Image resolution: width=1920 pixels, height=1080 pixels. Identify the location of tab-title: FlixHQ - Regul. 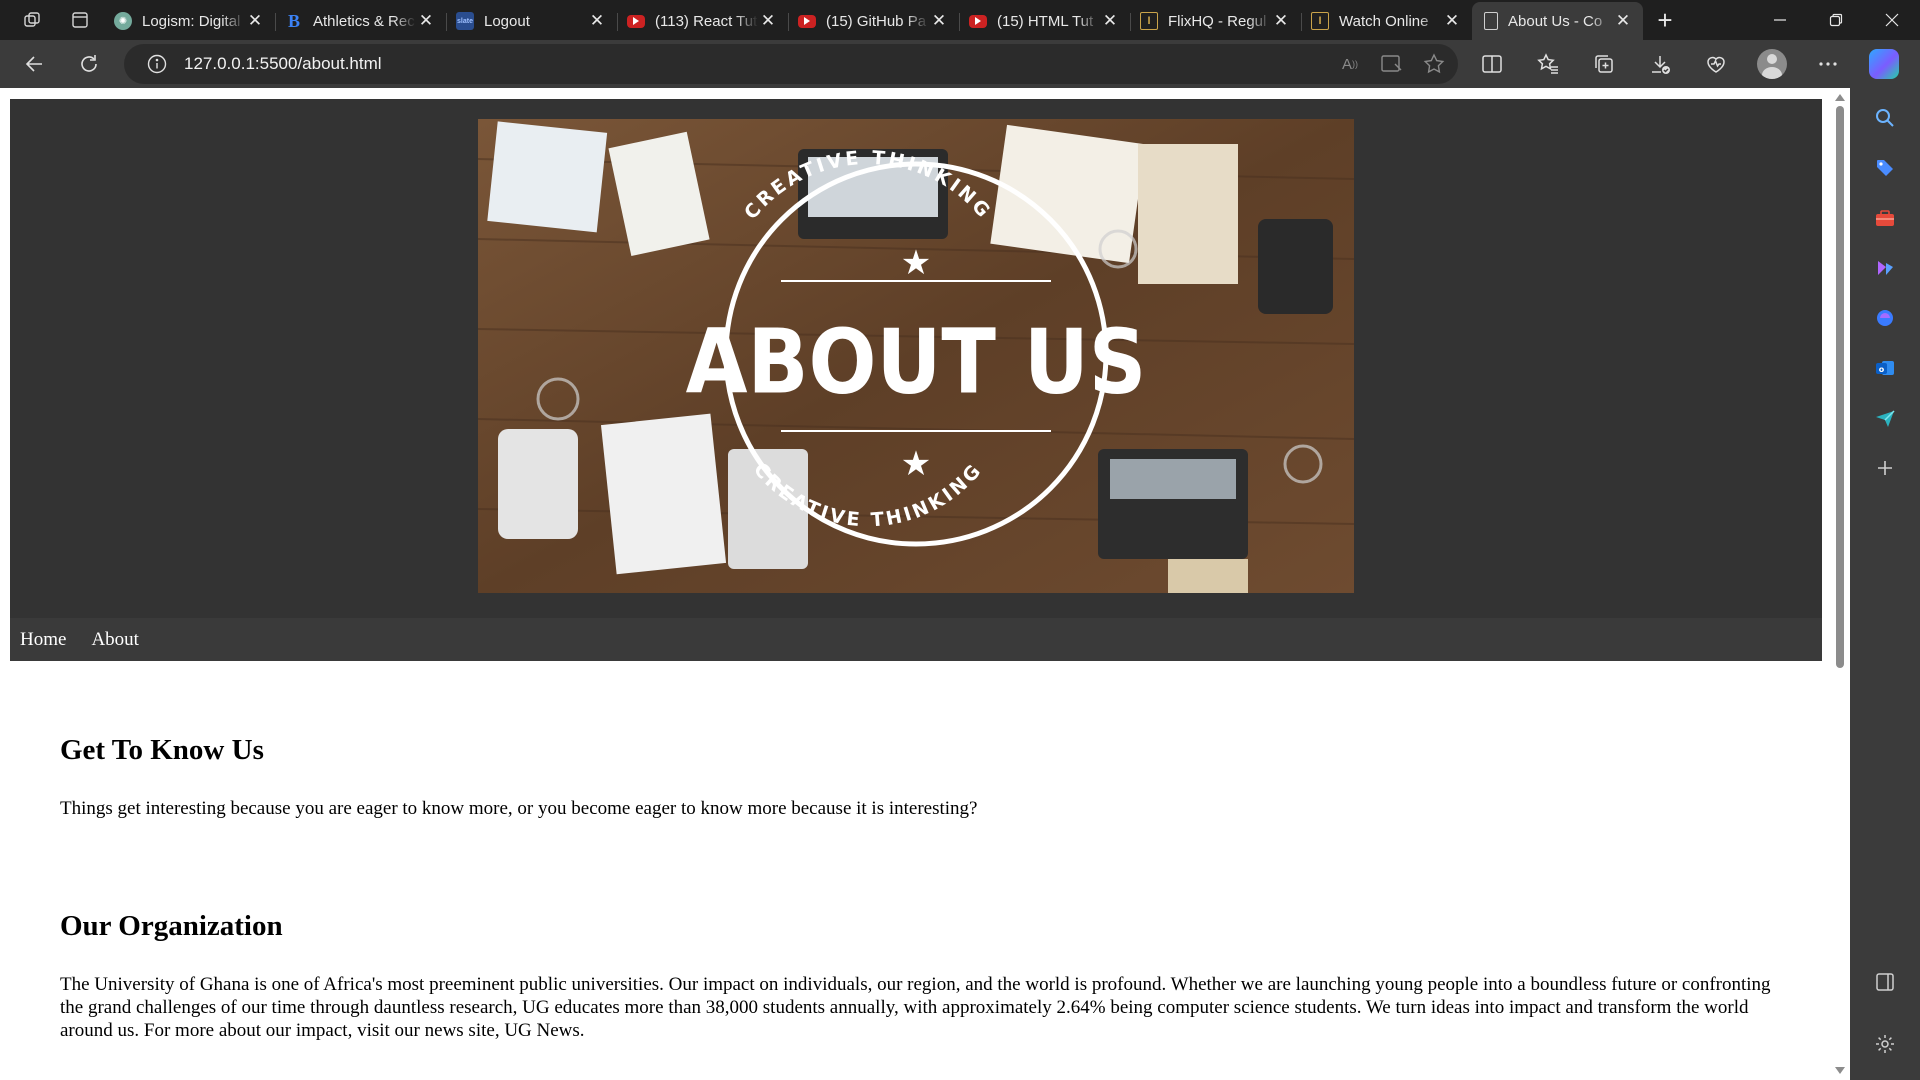
(1217, 21).